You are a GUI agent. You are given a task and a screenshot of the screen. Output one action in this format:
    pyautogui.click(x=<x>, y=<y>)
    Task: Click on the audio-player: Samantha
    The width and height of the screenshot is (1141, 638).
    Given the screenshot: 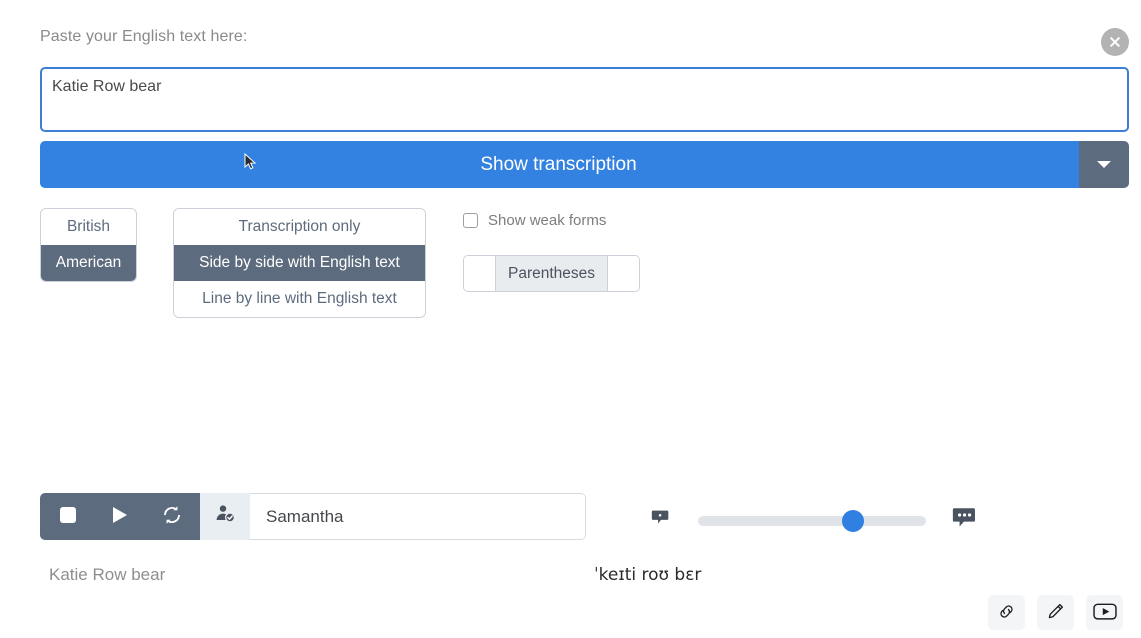 What is the action you would take?
    pyautogui.click(x=313, y=516)
    